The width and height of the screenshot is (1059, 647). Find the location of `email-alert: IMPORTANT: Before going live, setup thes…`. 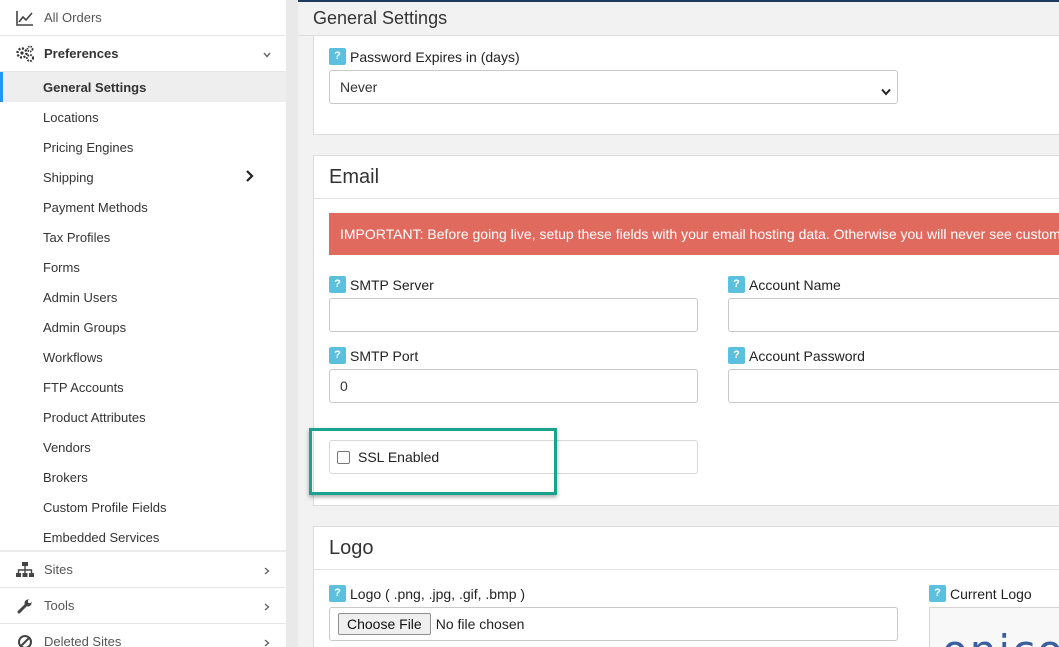

email-alert: IMPORTANT: Before going live, setup thes… is located at coordinates (694, 234).